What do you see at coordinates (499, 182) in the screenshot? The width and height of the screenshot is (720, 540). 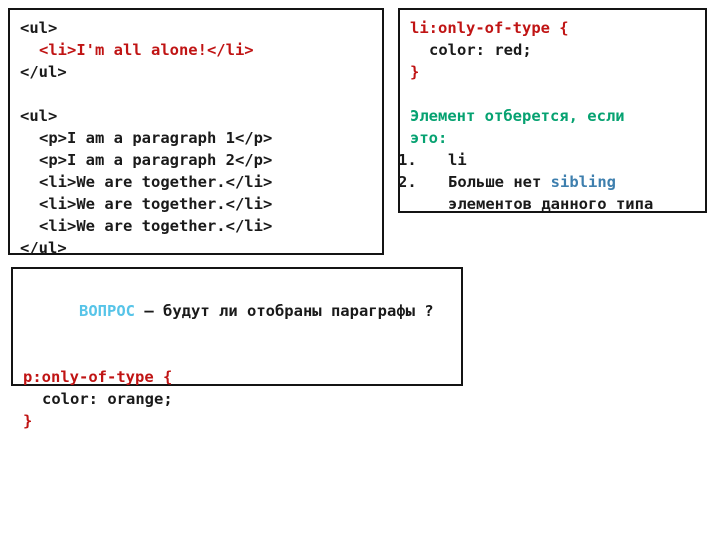 I see `condition-item-2-part-1: Больше нет` at bounding box center [499, 182].